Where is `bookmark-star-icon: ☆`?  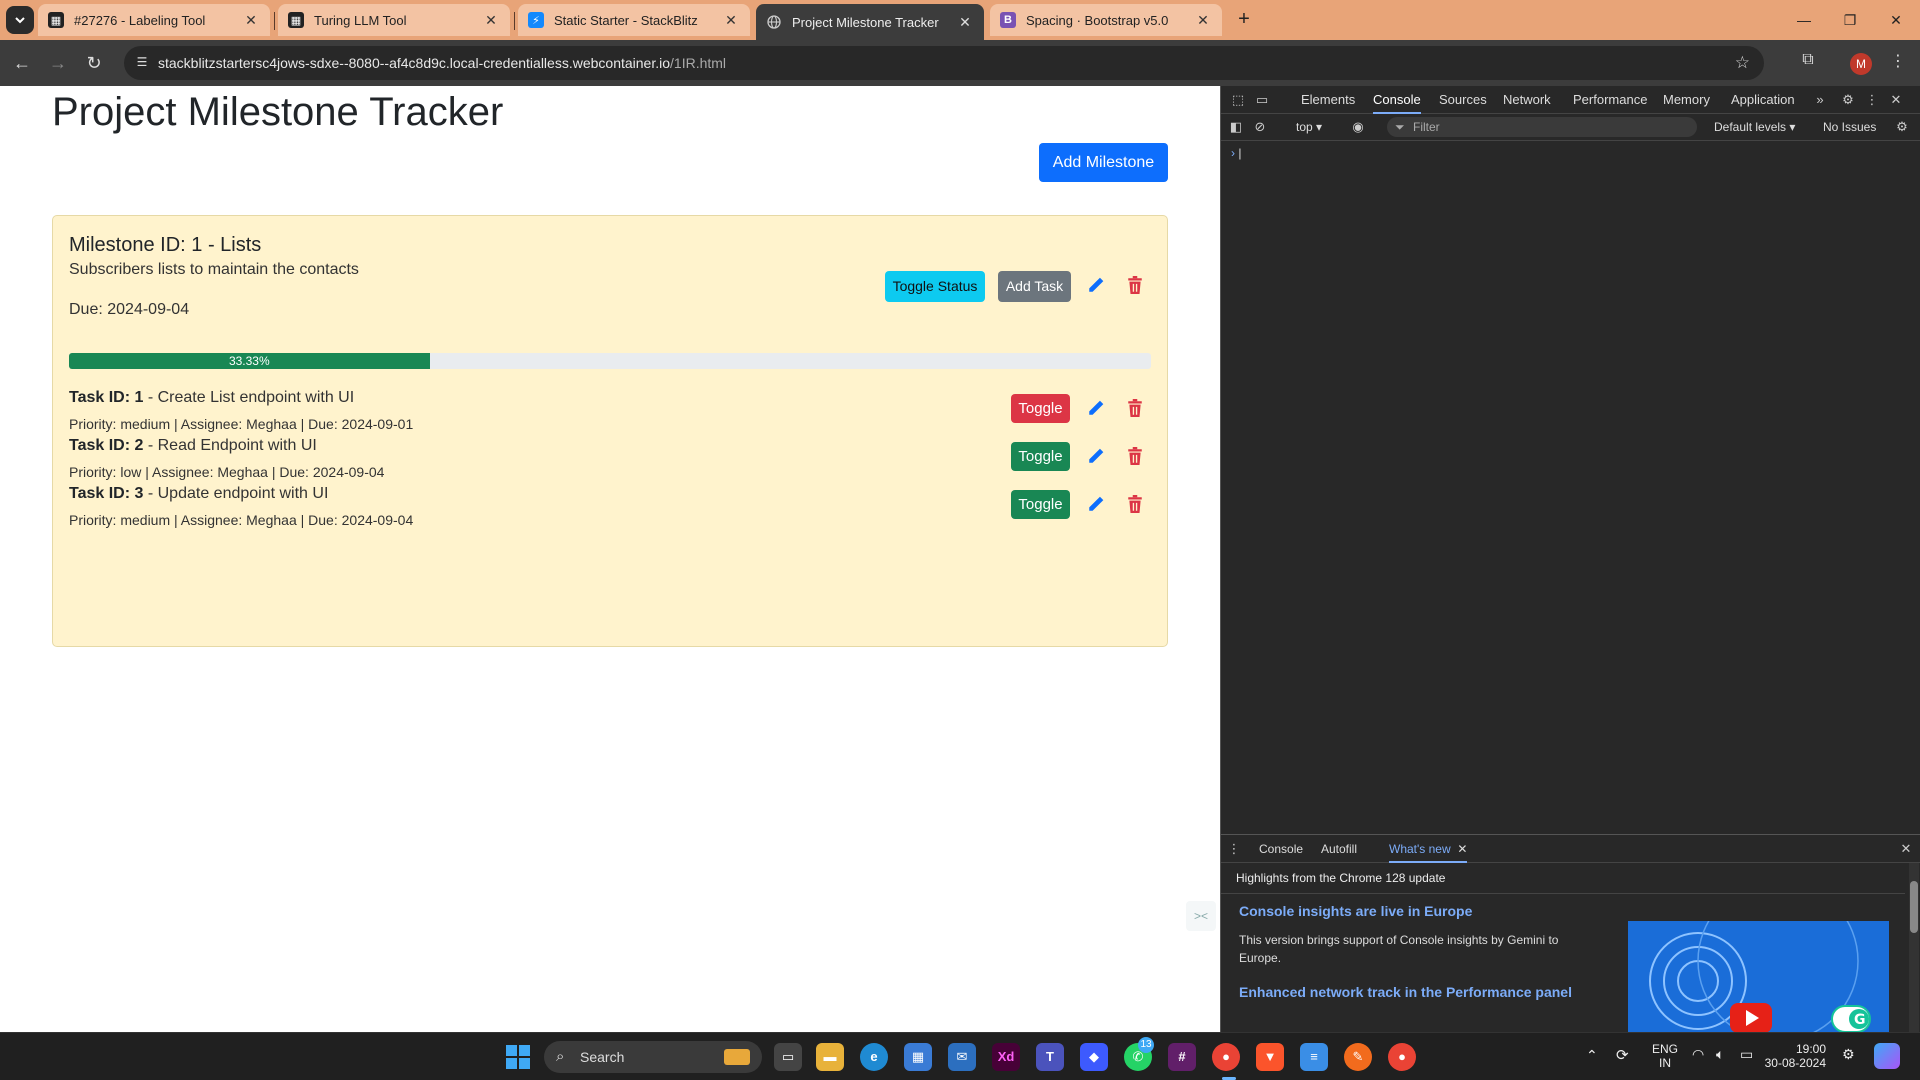
bookmark-star-icon: ☆ is located at coordinates (1742, 63).